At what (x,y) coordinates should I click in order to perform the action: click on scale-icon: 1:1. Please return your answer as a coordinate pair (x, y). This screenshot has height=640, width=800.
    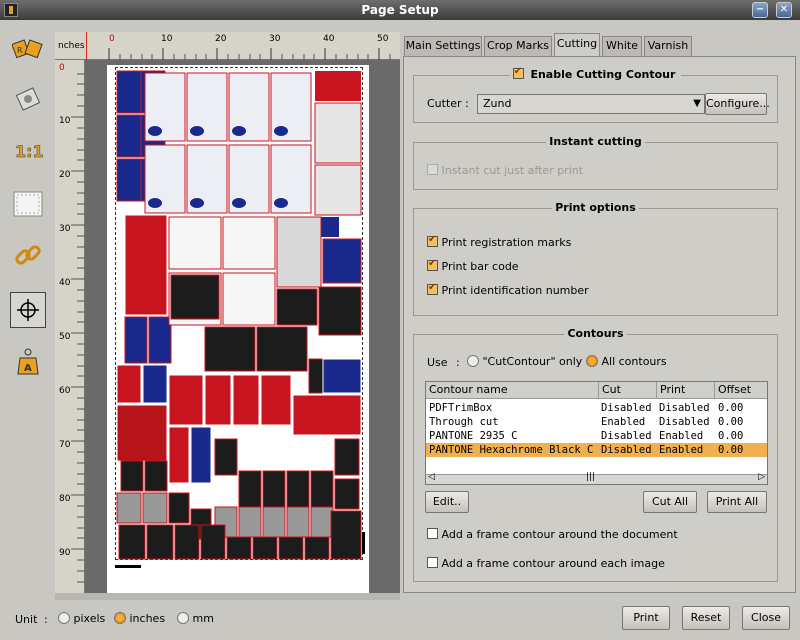
    Looking at the image, I should click on (29, 152).